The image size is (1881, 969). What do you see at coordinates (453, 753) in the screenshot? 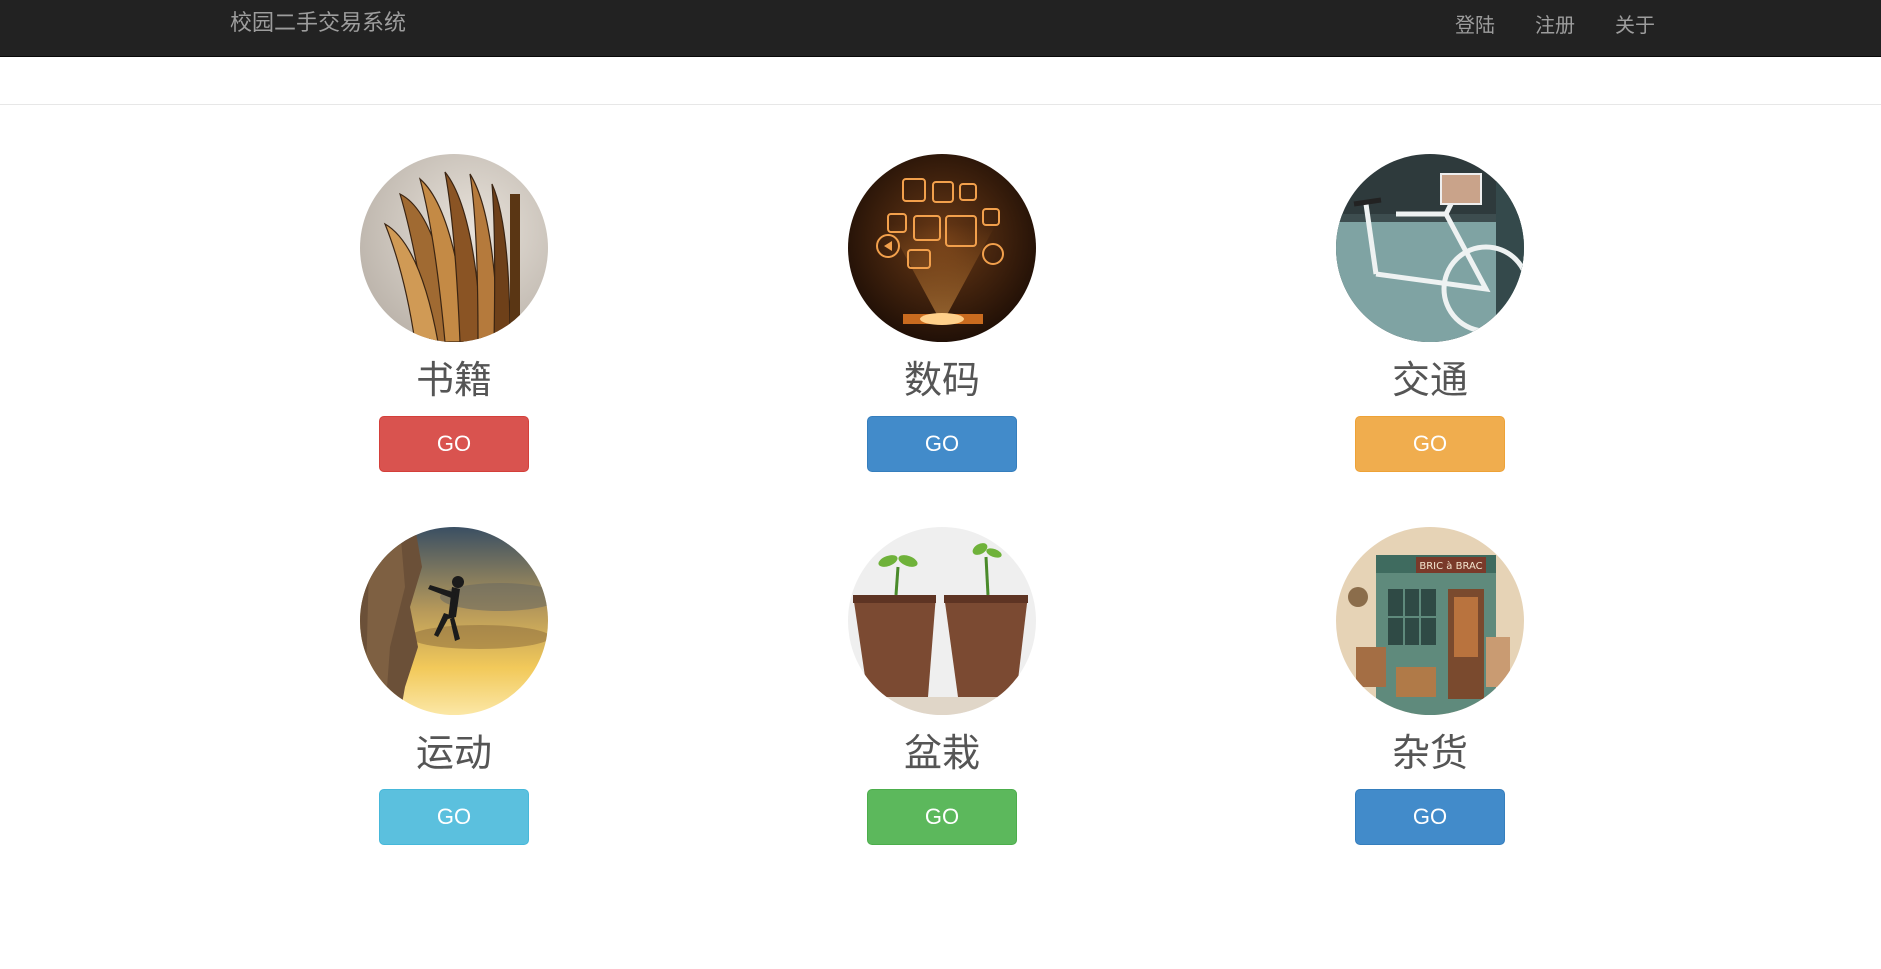
I see `category-title: 运动` at bounding box center [453, 753].